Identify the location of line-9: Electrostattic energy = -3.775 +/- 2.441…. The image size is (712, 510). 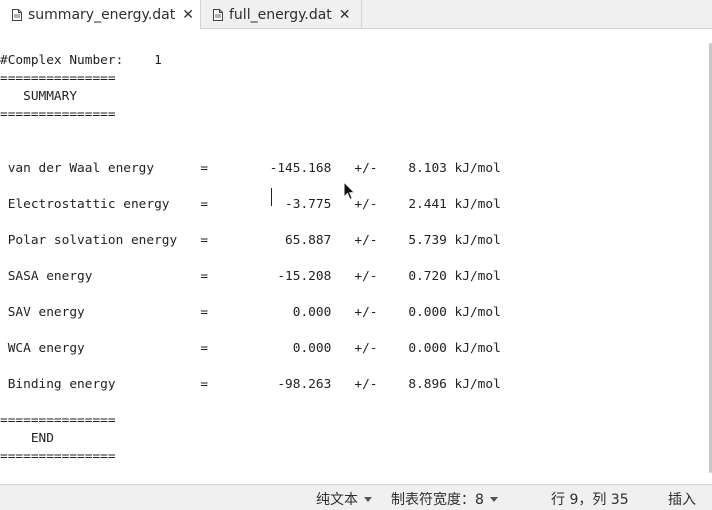
(250, 204).